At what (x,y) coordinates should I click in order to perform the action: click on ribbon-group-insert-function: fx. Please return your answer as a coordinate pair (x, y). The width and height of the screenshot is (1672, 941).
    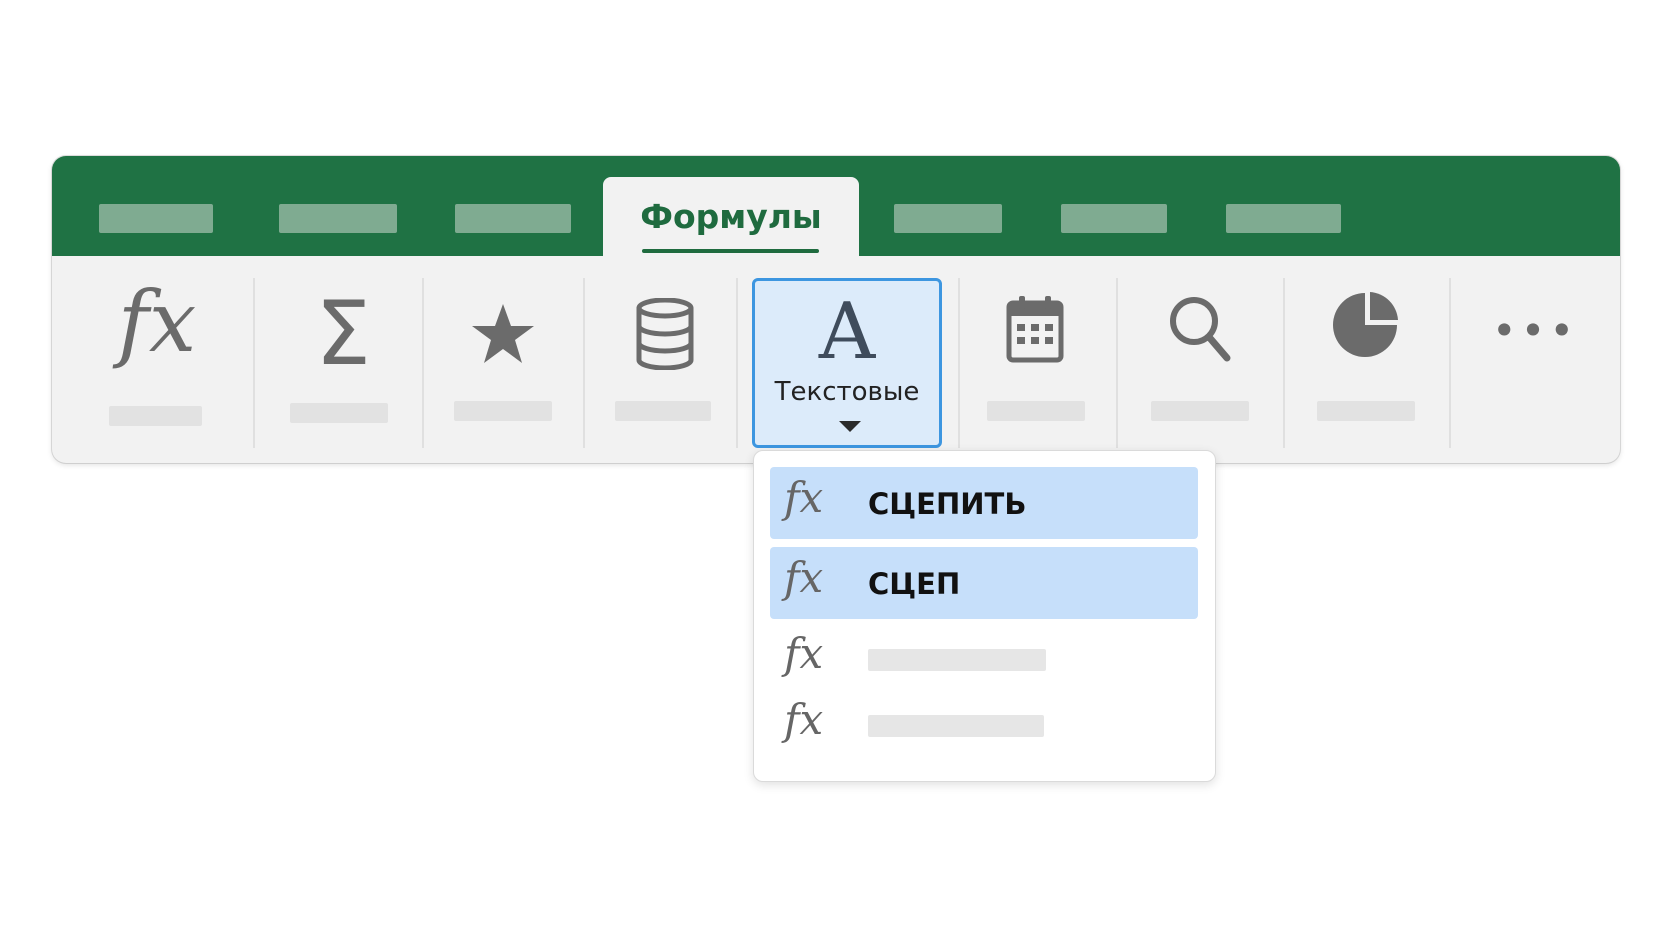
    Looking at the image, I should click on (157, 359).